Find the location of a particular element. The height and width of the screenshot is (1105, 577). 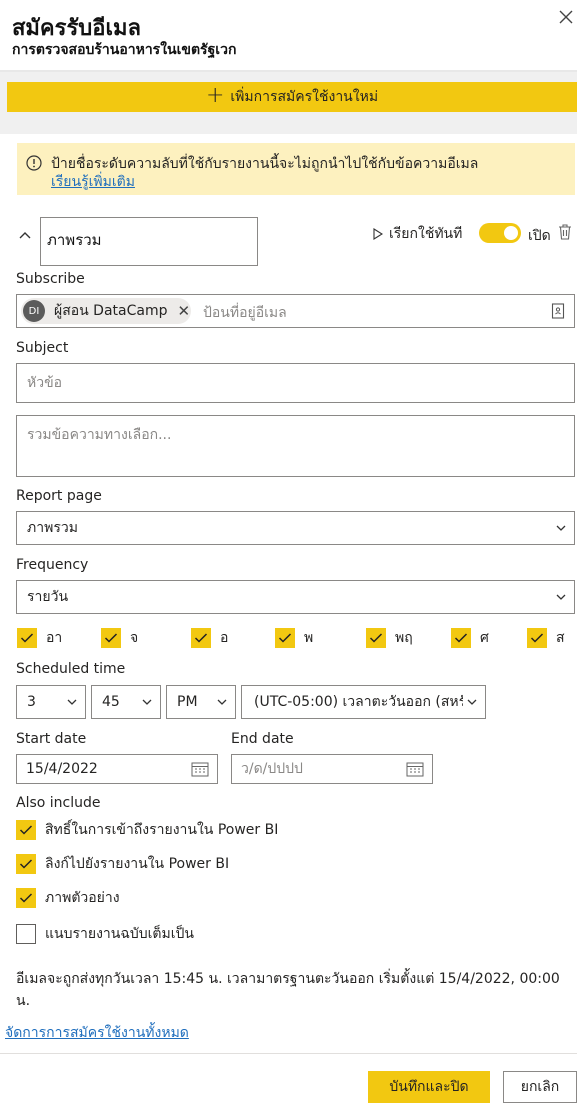

day-label: พ is located at coordinates (309, 638).